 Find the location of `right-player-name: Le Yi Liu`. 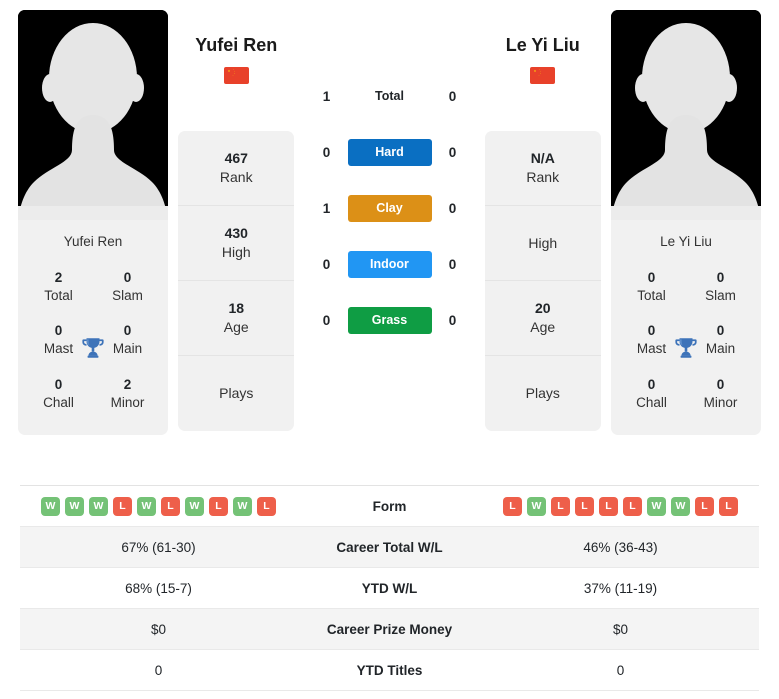

right-player-name: Le Yi Liu is located at coordinates (543, 45).